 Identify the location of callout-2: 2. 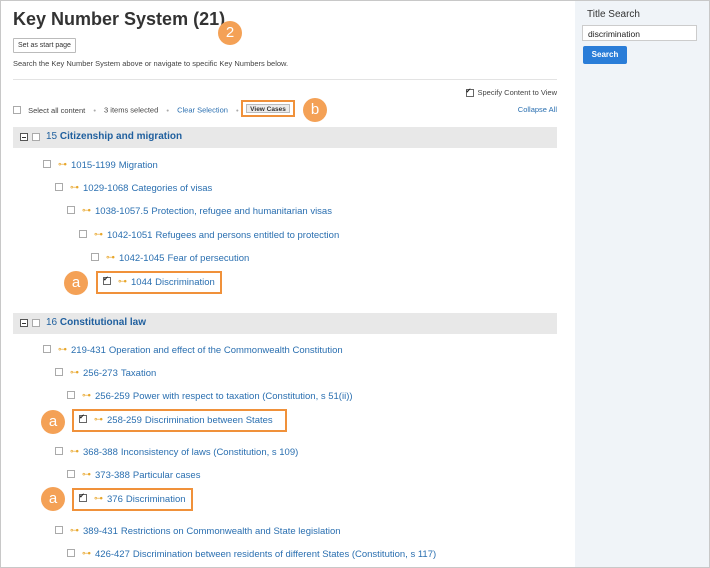
(230, 33).